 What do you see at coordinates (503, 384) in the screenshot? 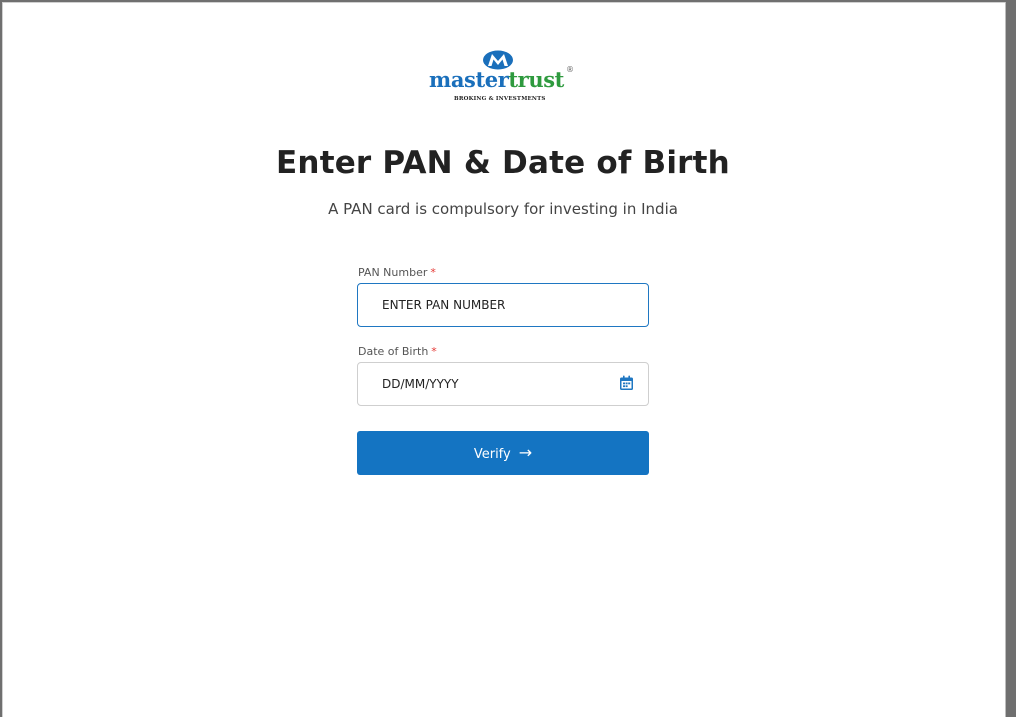
I see `dob-input: DD/MM/YYYY` at bounding box center [503, 384].